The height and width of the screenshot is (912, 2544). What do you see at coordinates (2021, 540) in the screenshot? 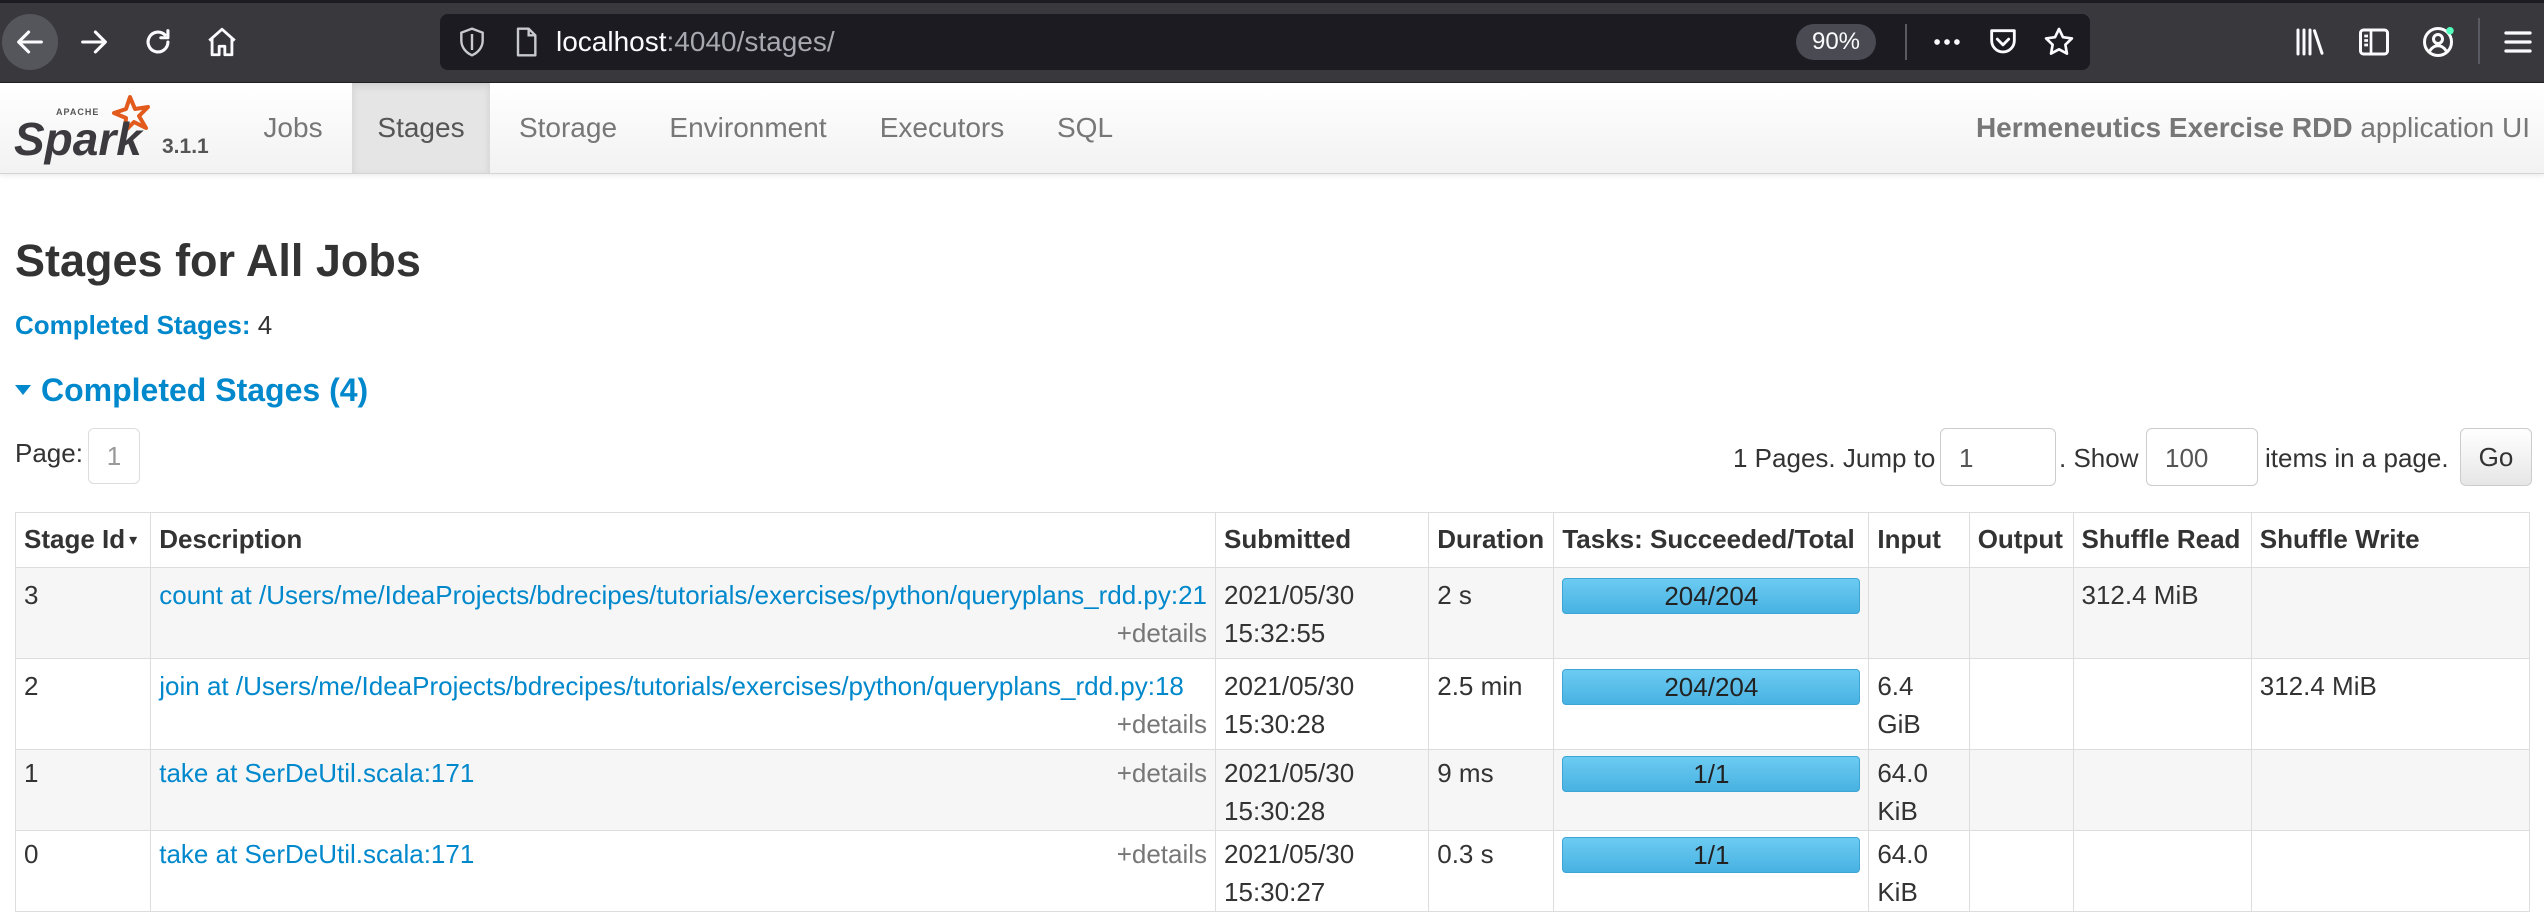
I see `header-output: Output` at bounding box center [2021, 540].